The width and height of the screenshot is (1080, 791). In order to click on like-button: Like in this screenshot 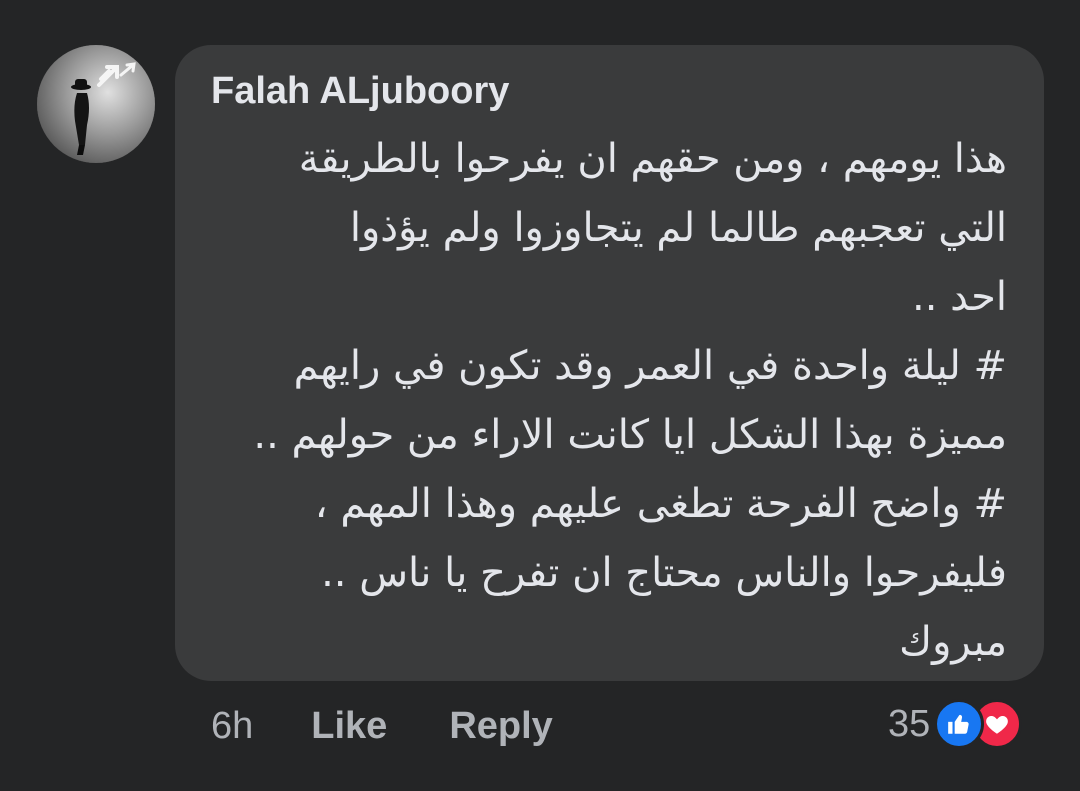, I will do `click(349, 726)`.